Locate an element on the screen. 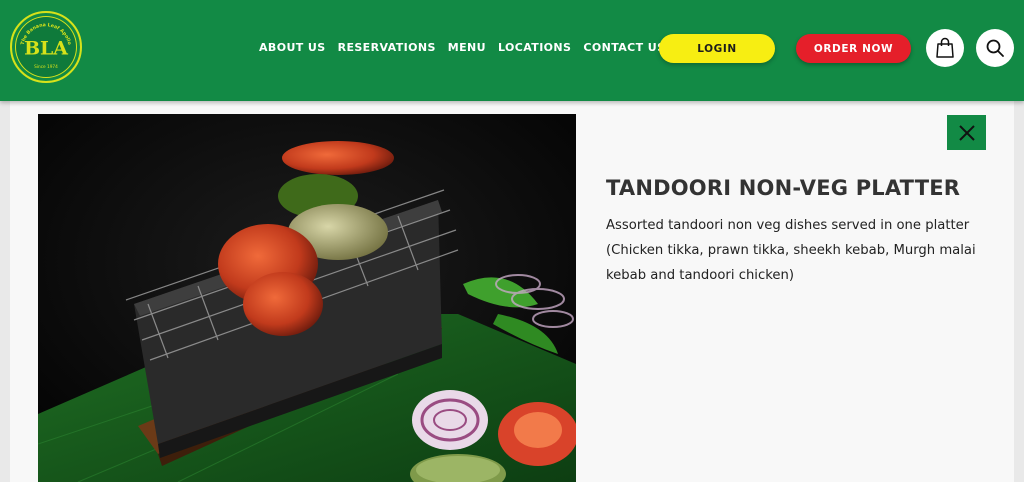 The height and width of the screenshot is (482, 1024). order-now-button: ORDER NOW is located at coordinates (853, 48).